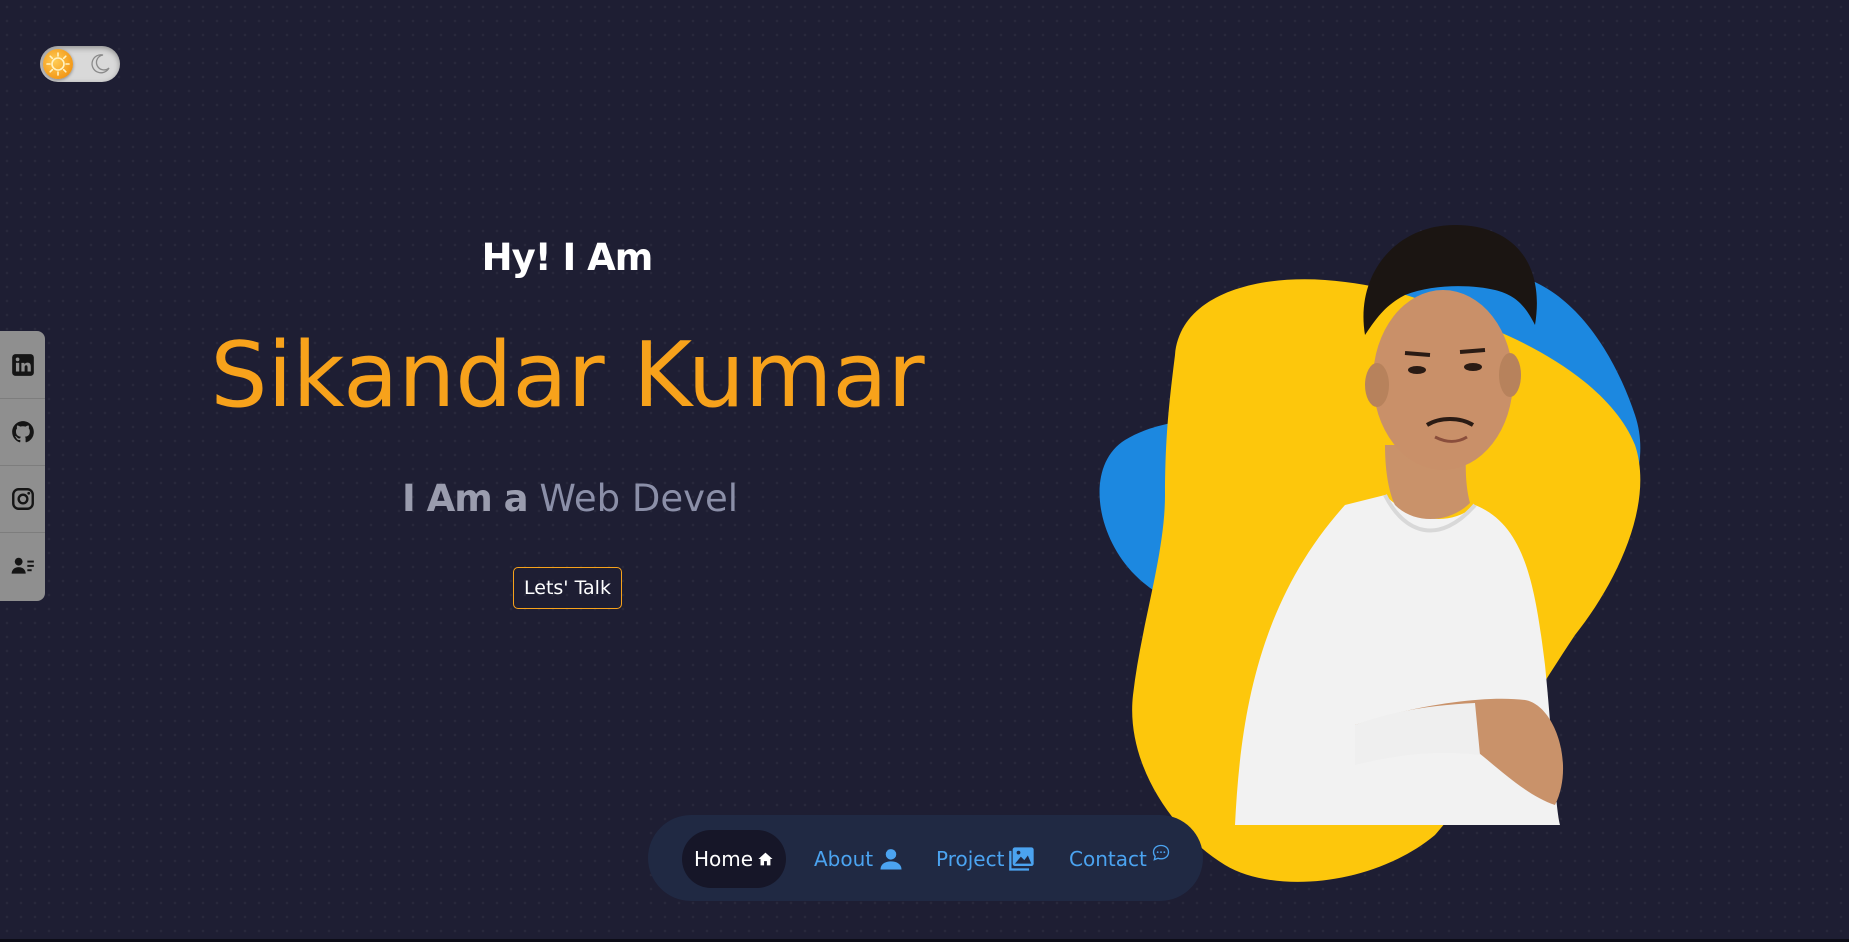  Describe the element at coordinates (724, 859) in the screenshot. I see `nav-home-label: Home` at that location.